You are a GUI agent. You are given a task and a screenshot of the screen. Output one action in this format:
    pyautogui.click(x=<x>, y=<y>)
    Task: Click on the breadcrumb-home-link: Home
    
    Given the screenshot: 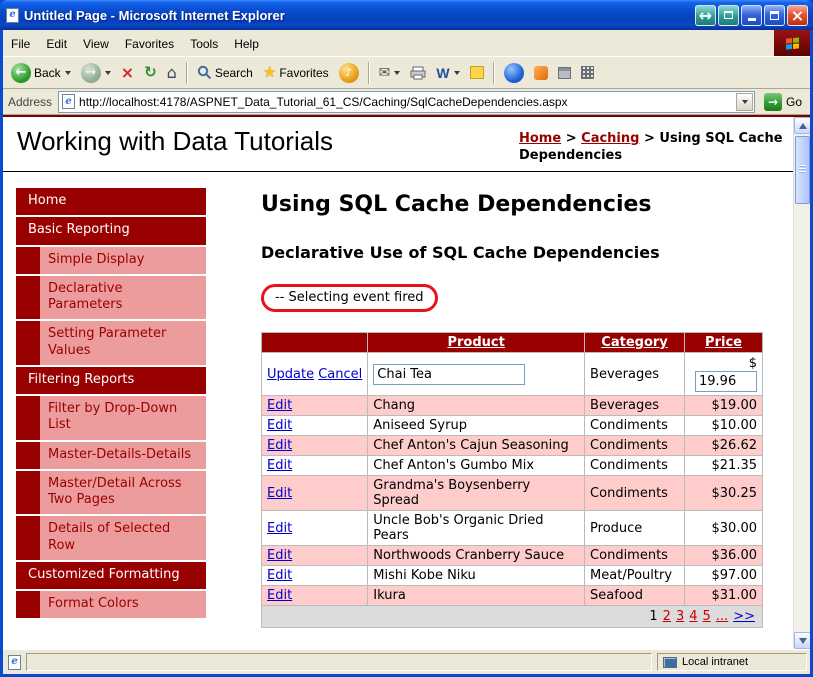 What is the action you would take?
    pyautogui.click(x=540, y=138)
    